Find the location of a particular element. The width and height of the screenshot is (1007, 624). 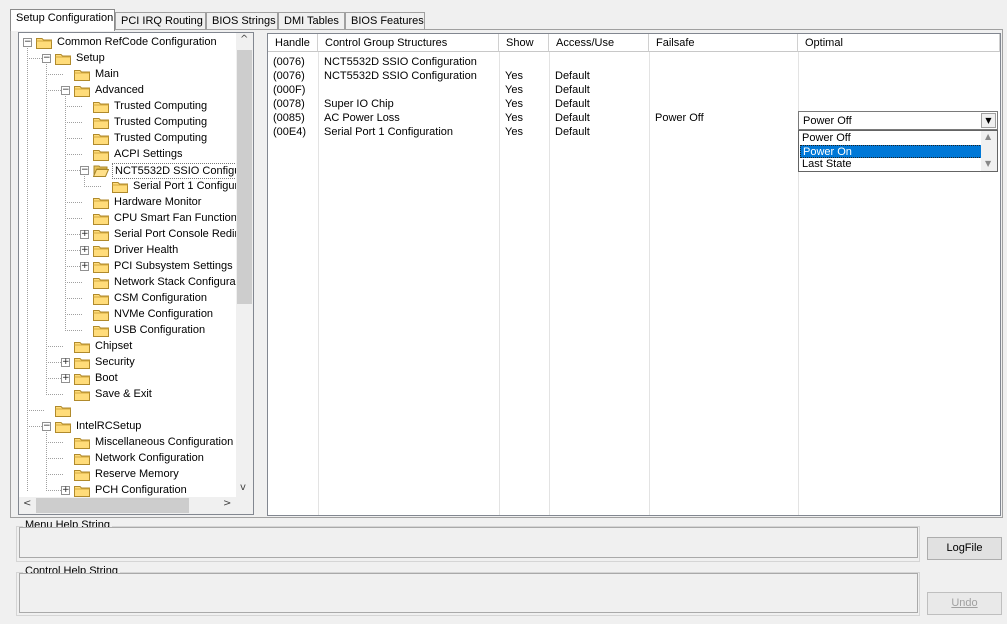

table-cell: (0078) is located at coordinates (289, 104).